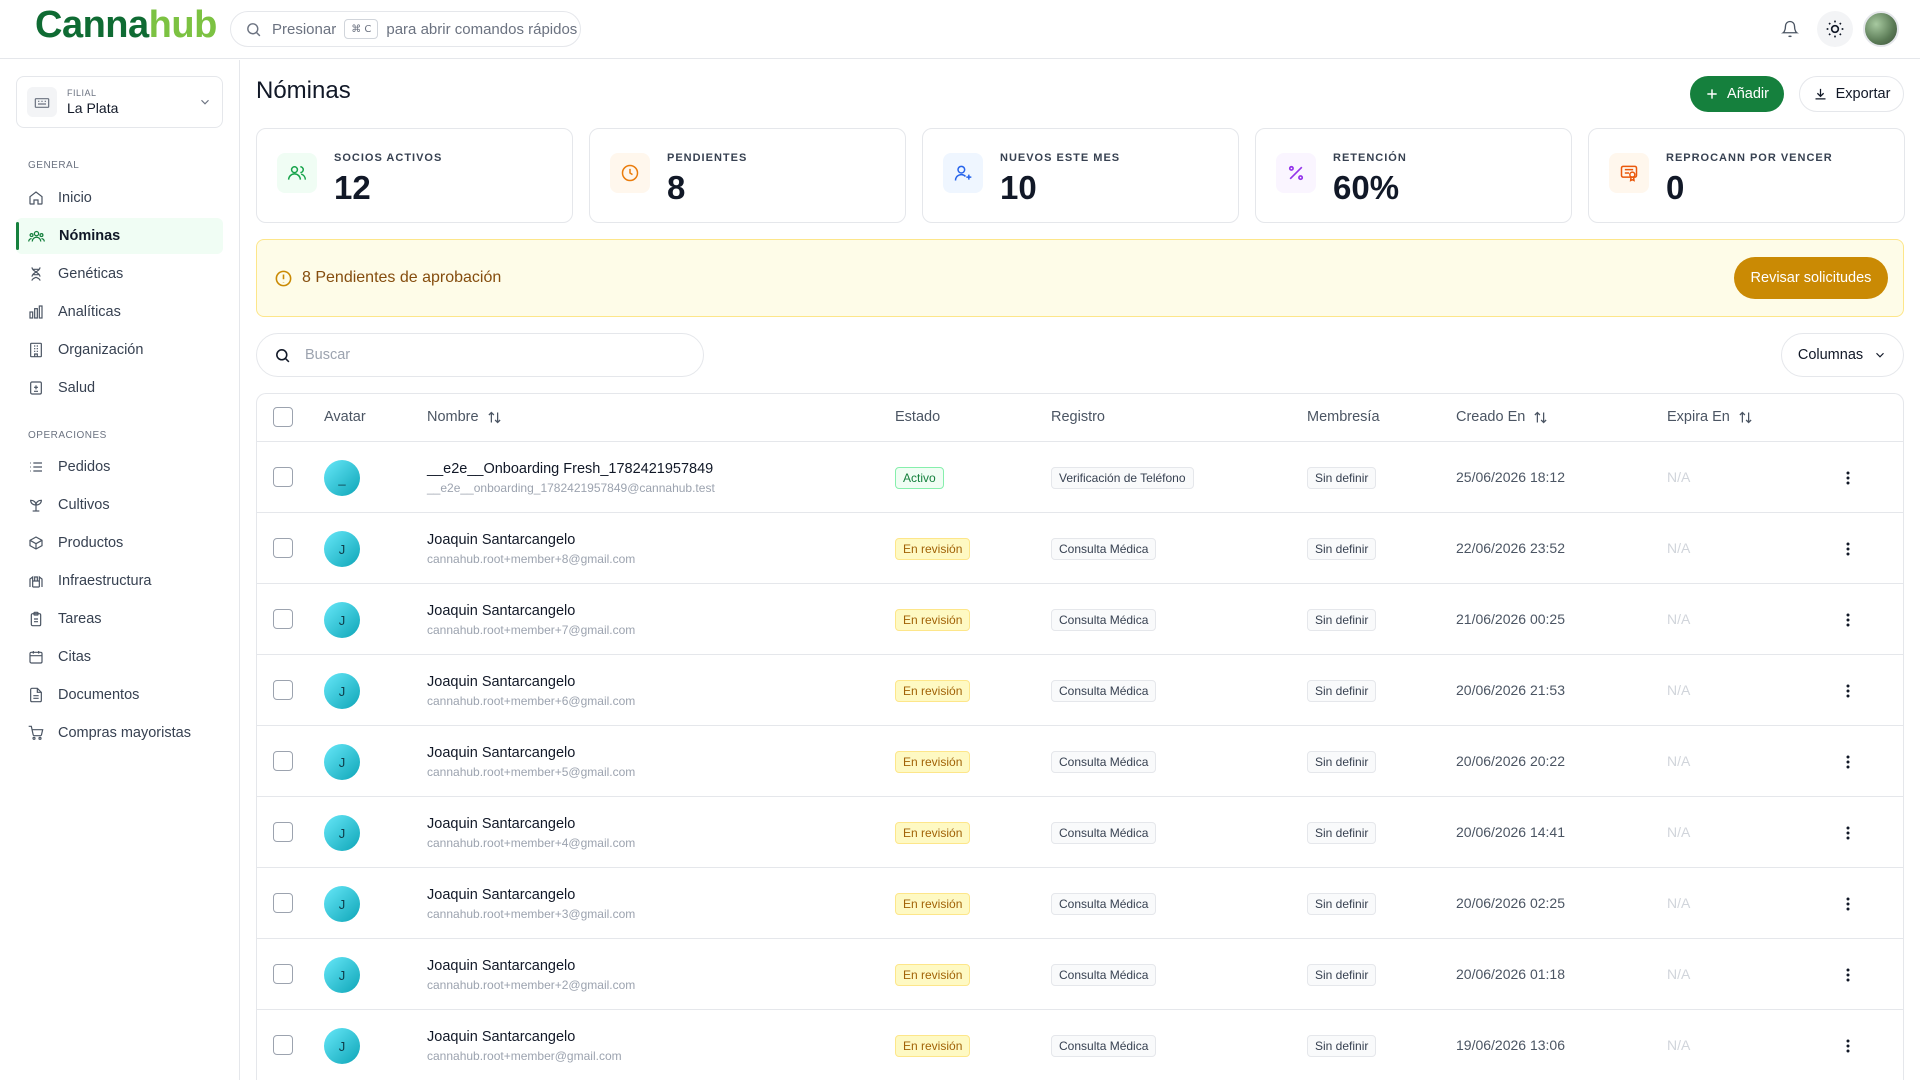 The height and width of the screenshot is (1080, 1920). I want to click on search-input, so click(485, 355).